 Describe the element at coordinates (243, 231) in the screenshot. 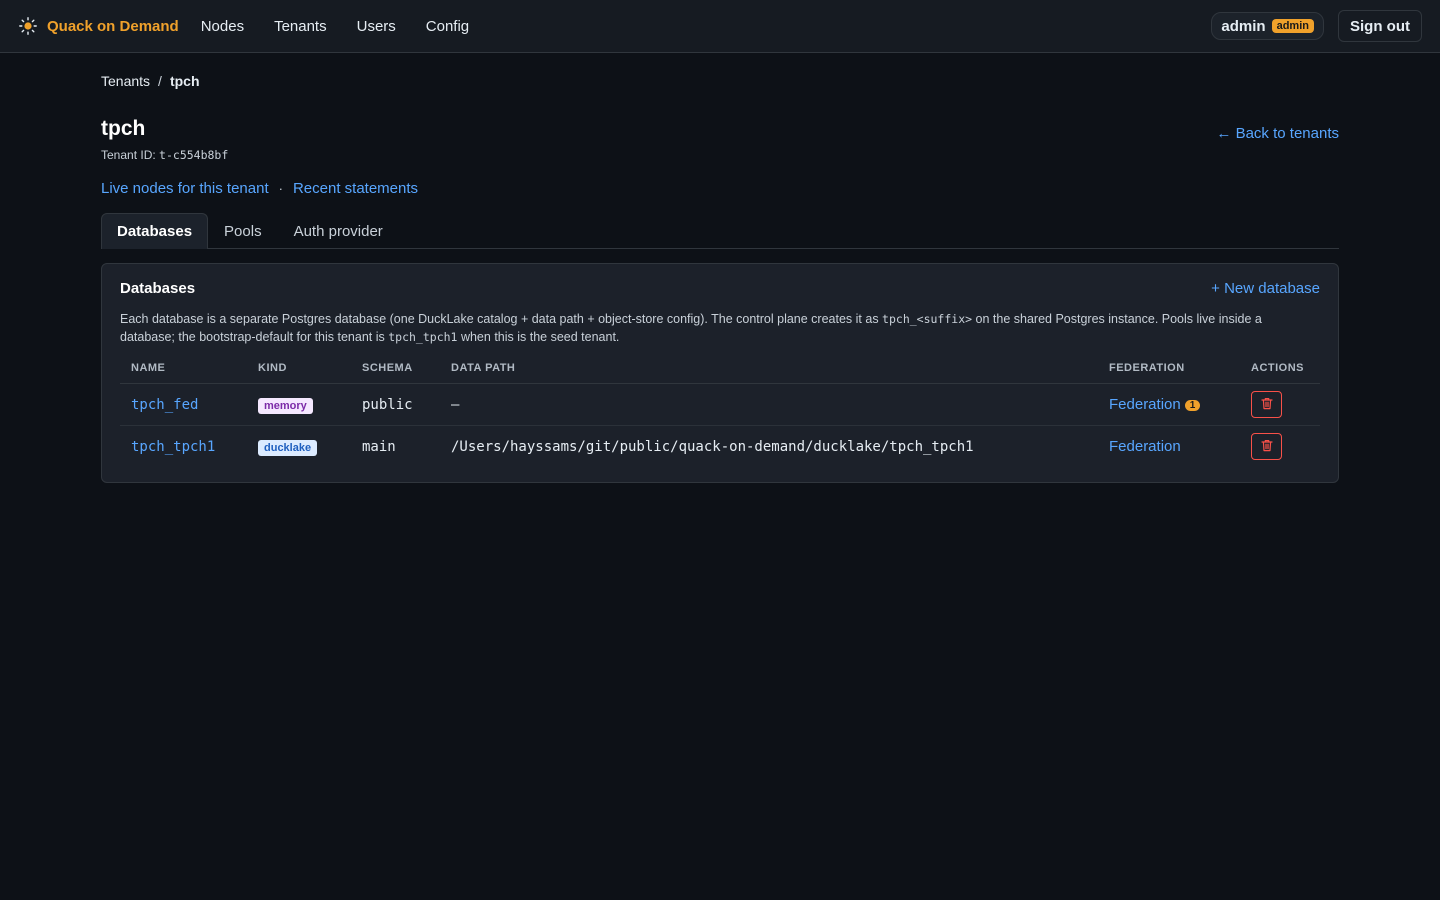

I see `tab-pools: Pools` at that location.